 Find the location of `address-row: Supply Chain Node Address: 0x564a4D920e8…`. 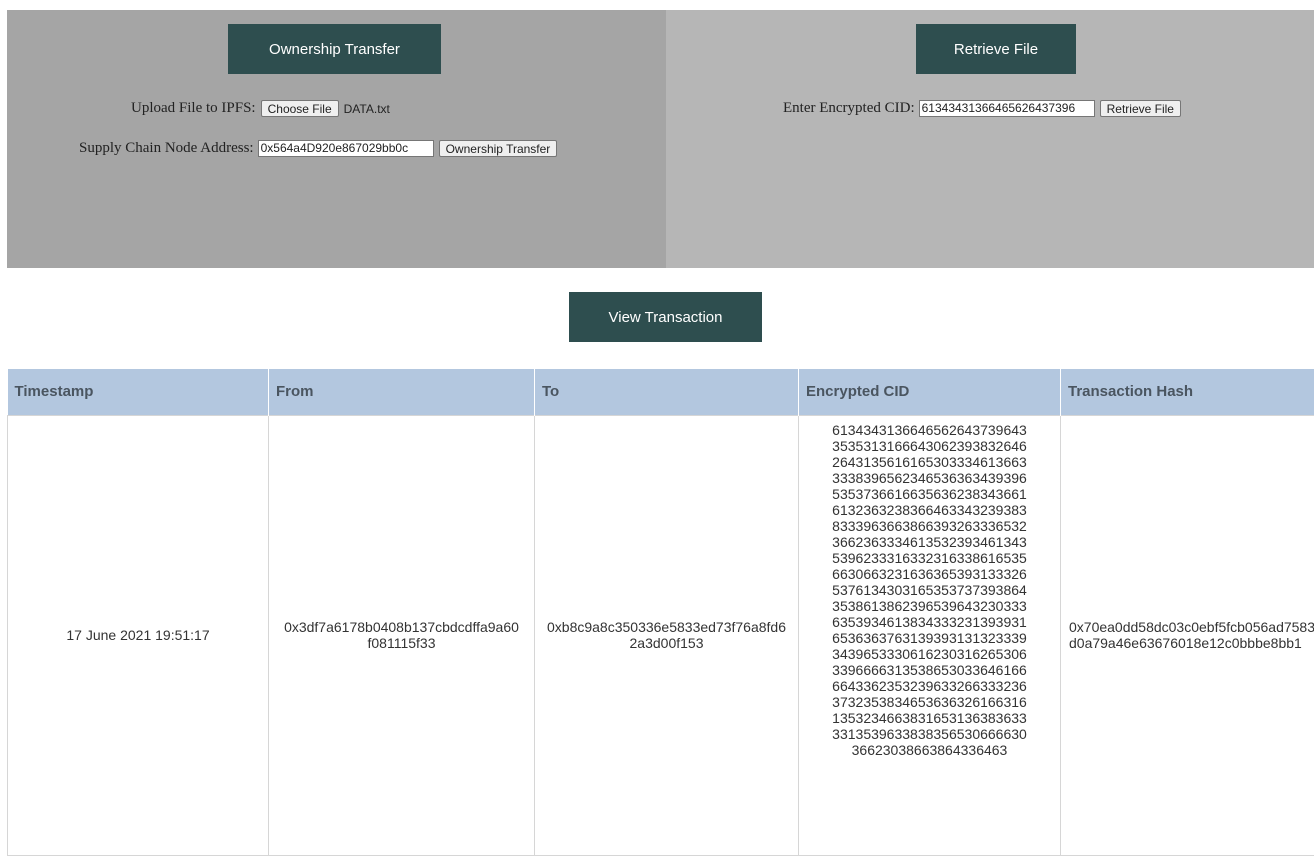

address-row: Supply Chain Node Address: 0x564a4D920e8… is located at coordinates (318, 148).